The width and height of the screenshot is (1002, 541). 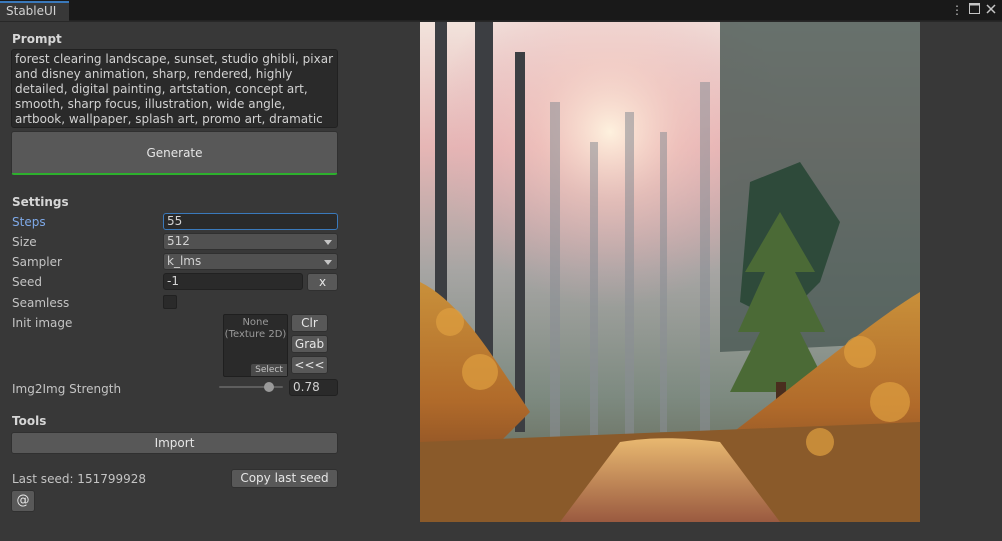 I want to click on seed-clear-button: x, so click(x=322, y=282).